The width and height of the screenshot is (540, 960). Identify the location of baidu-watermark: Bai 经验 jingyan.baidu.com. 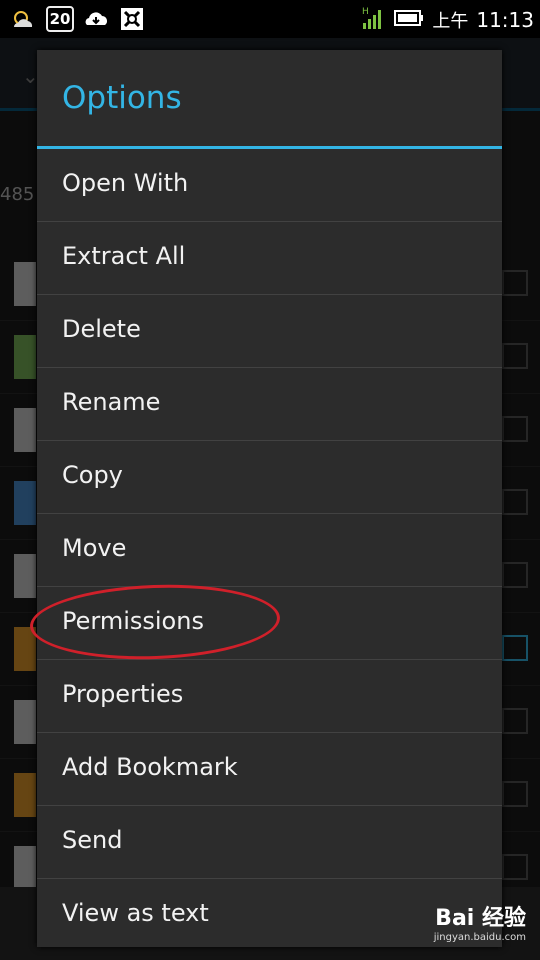
(480, 921).